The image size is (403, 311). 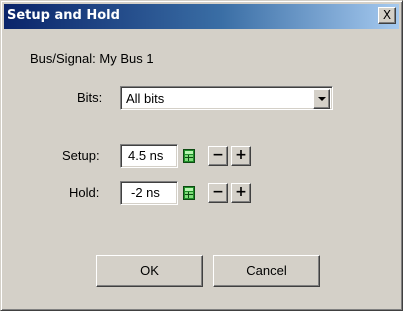 What do you see at coordinates (145, 192) in the screenshot?
I see `hold-value: -2 ns` at bounding box center [145, 192].